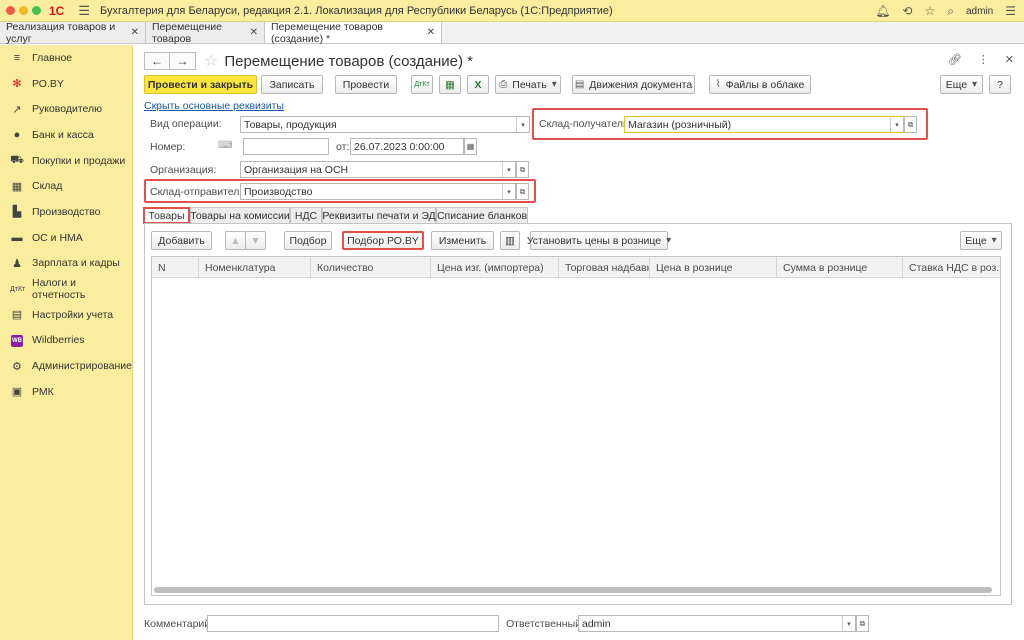 The width and height of the screenshot is (1024, 640). I want to click on receiver-warehouse-field: Магазин (розничный) ▾, so click(764, 124).